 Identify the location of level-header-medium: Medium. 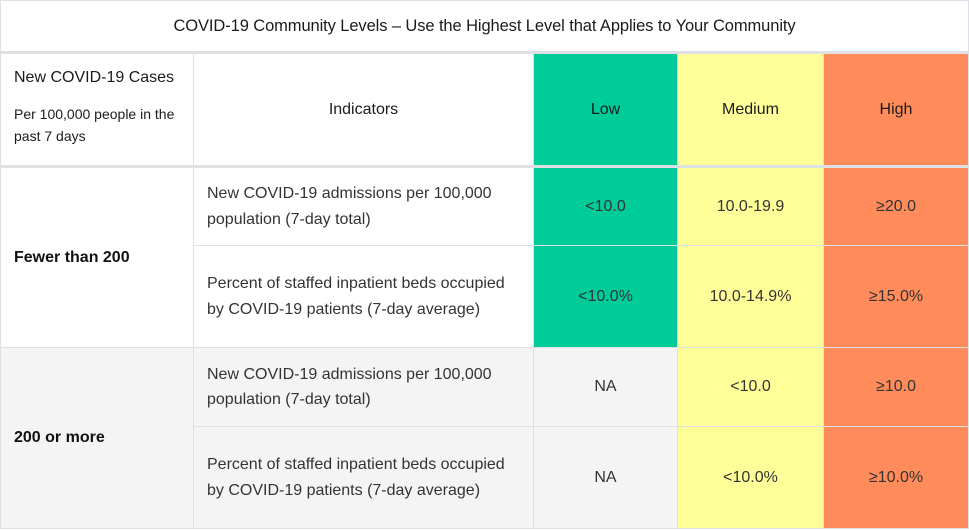
(750, 110).